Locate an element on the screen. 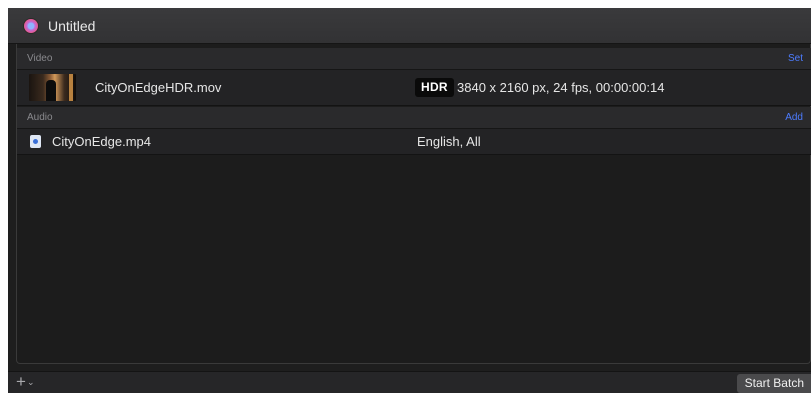 Image resolution: width=811 pixels, height=393 pixels. plus-icon: + is located at coordinates (21, 381).